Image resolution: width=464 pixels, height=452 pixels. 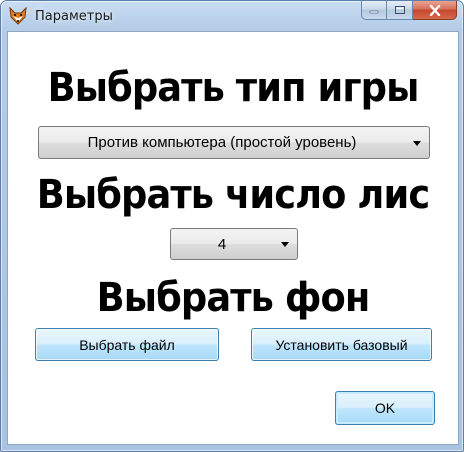 I want to click on choose-file-button: Выбрать файл, so click(x=127, y=344).